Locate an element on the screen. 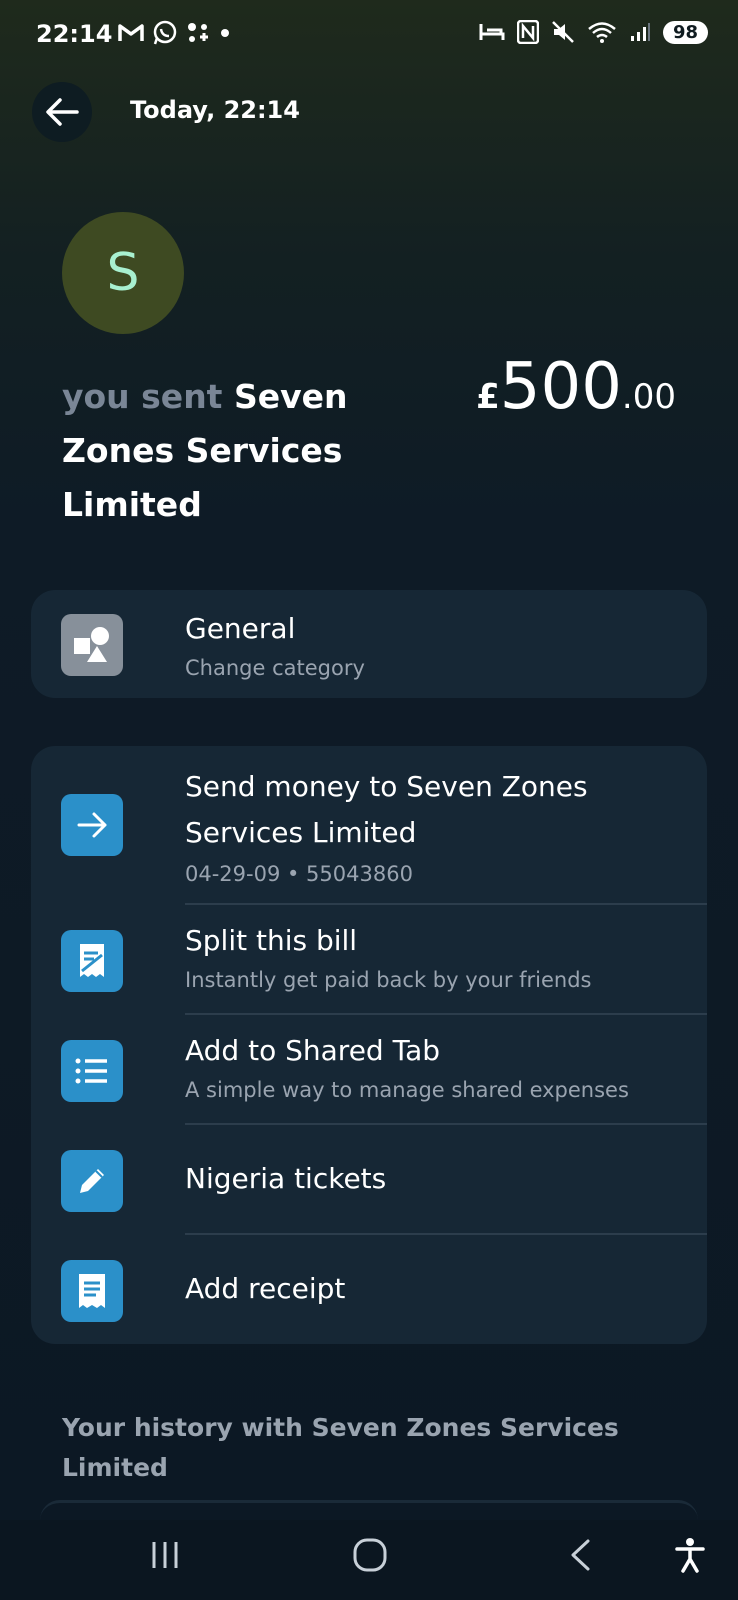  nav-back-button is located at coordinates (580, 1555).